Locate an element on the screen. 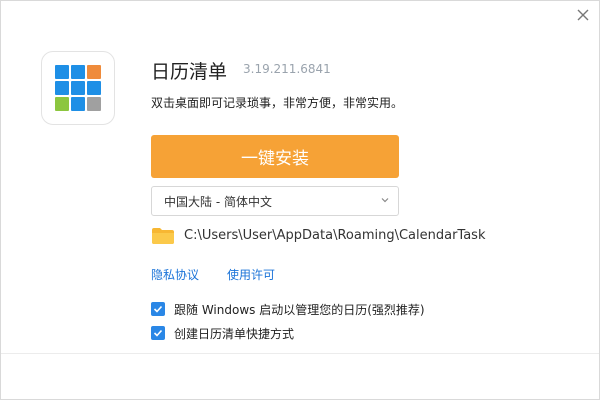  option-autostart: 跟随 Windows 启动以管理您的日历(强烈推荐) is located at coordinates (288, 309).